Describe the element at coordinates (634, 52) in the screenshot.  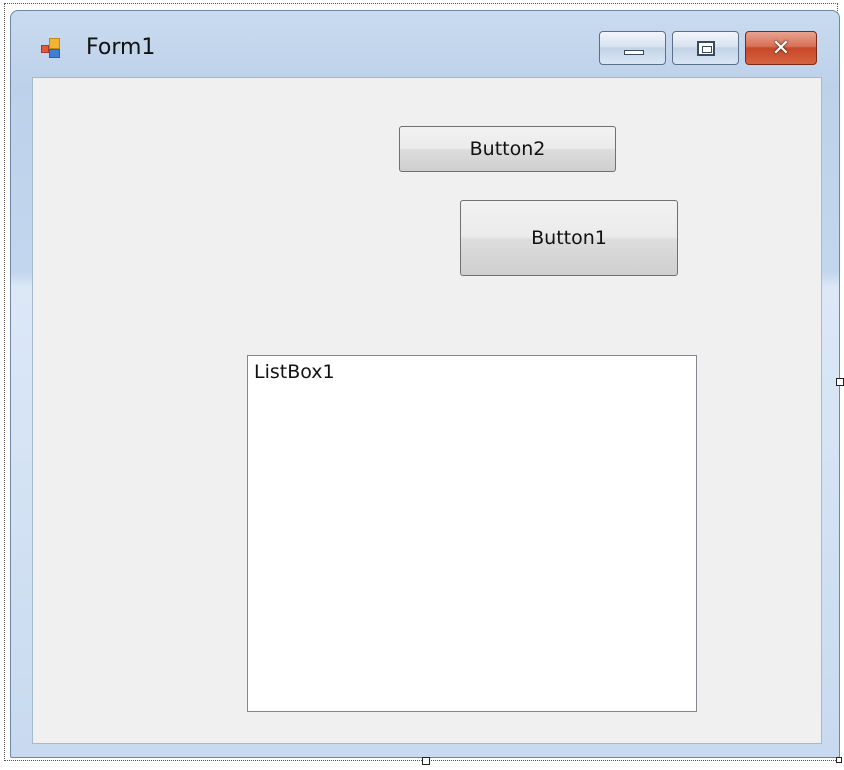
I see `minimize-icon` at that location.